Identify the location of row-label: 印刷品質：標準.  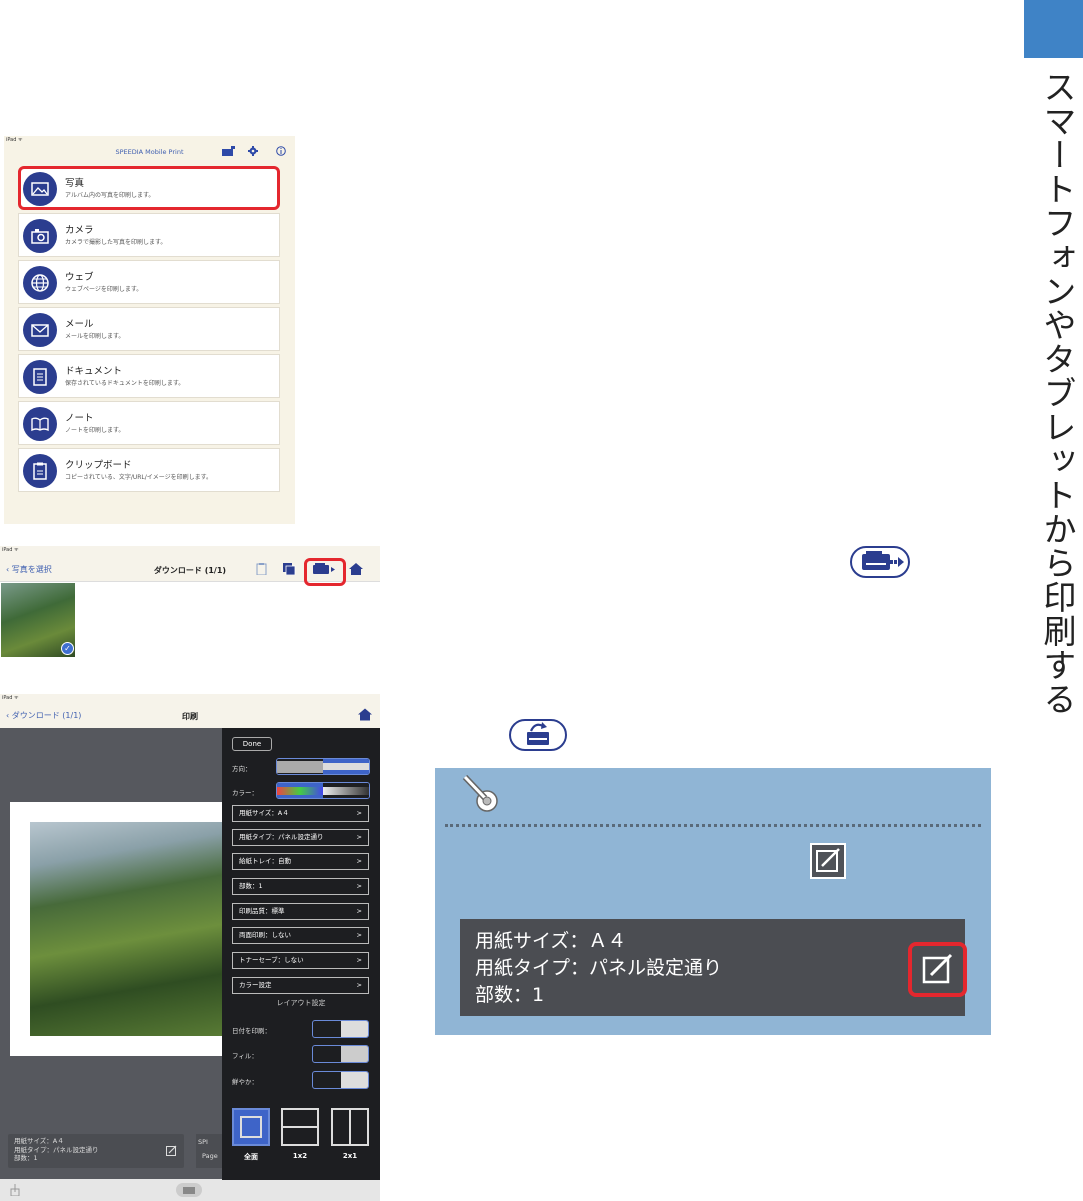
(262, 911).